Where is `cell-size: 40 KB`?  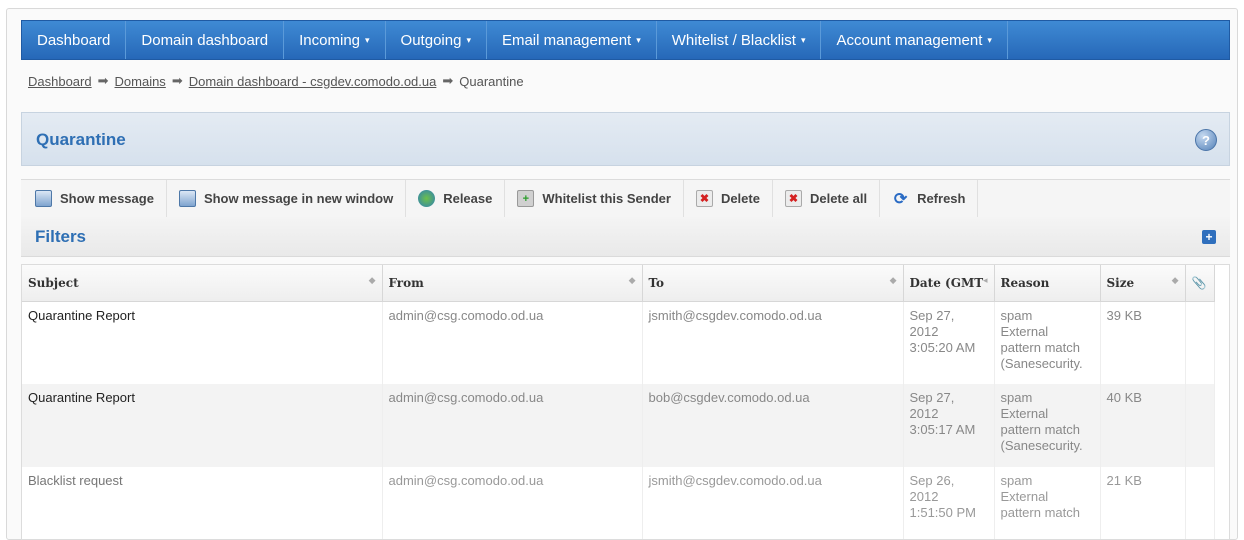 cell-size: 40 KB is located at coordinates (1143, 425).